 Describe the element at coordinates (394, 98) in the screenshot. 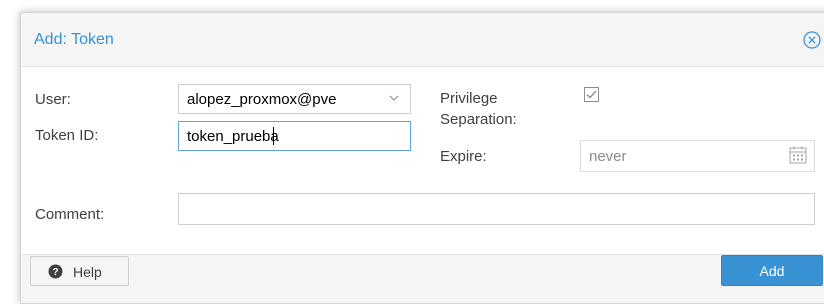

I see `chevron-down-icon` at that location.